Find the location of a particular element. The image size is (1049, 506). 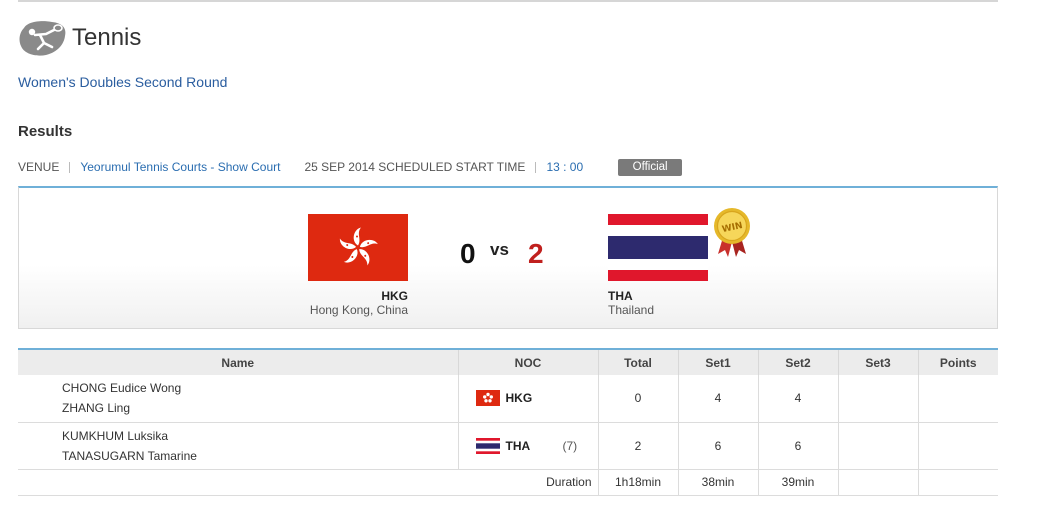

home-team: HKG Hong Kong, China is located at coordinates (358, 265).